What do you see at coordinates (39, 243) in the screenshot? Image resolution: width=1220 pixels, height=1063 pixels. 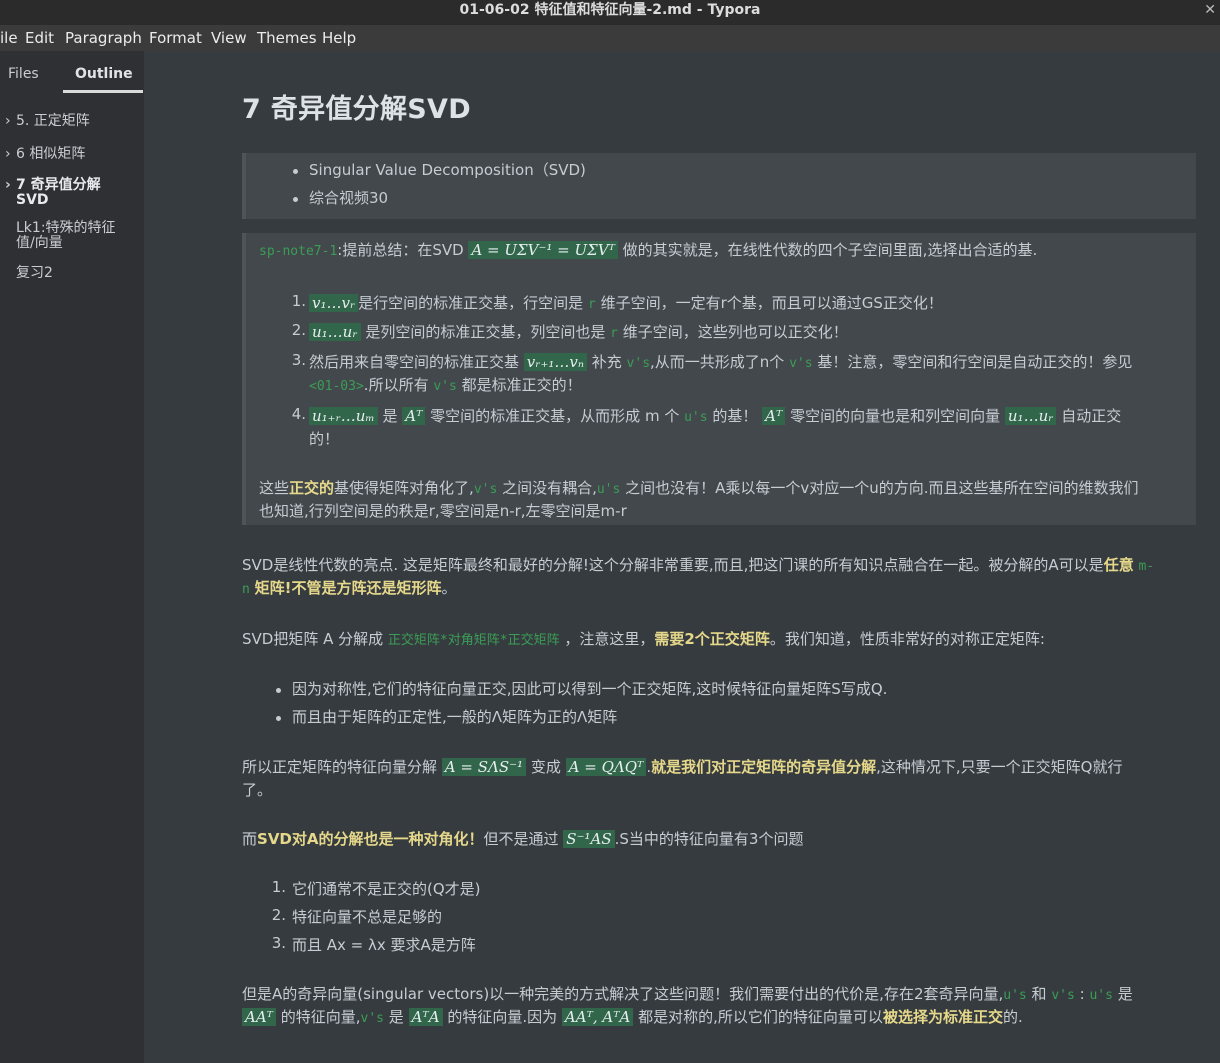 I see `outline-item-label: 值/向量` at bounding box center [39, 243].